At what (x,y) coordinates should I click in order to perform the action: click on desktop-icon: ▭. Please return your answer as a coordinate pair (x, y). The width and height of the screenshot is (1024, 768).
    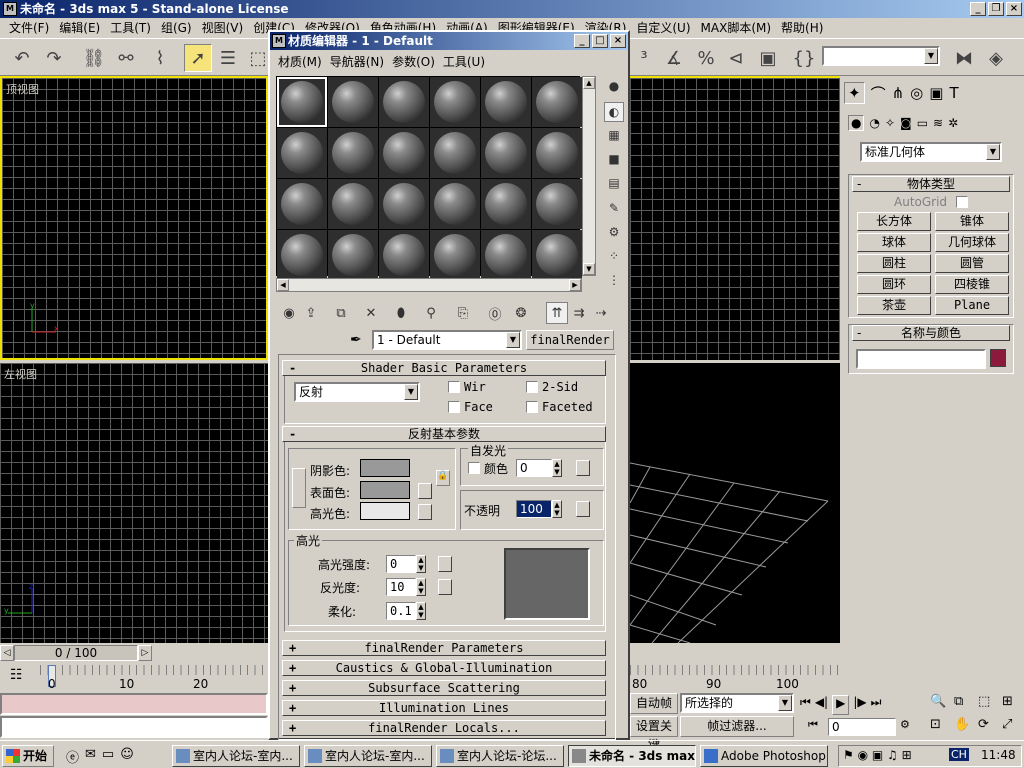
    Looking at the image, I should click on (108, 756).